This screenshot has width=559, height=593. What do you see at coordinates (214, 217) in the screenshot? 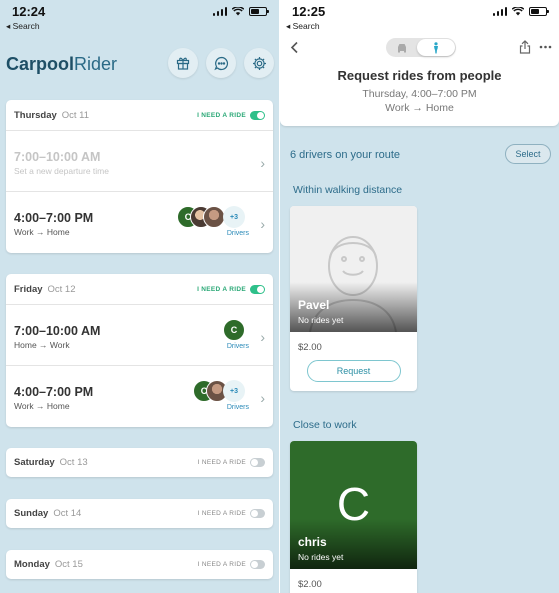
I see `driver-avatar-photo` at bounding box center [214, 217].